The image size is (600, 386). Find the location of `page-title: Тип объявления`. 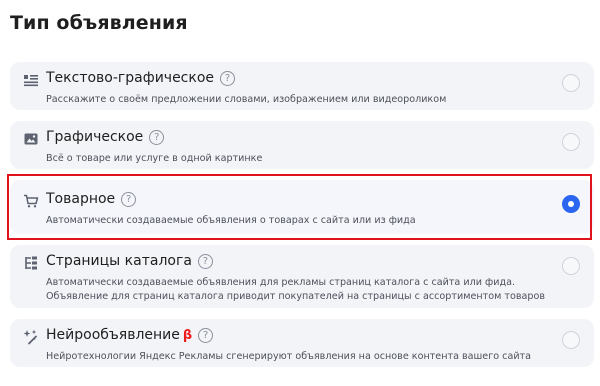

page-title: Тип объявления is located at coordinates (99, 23).